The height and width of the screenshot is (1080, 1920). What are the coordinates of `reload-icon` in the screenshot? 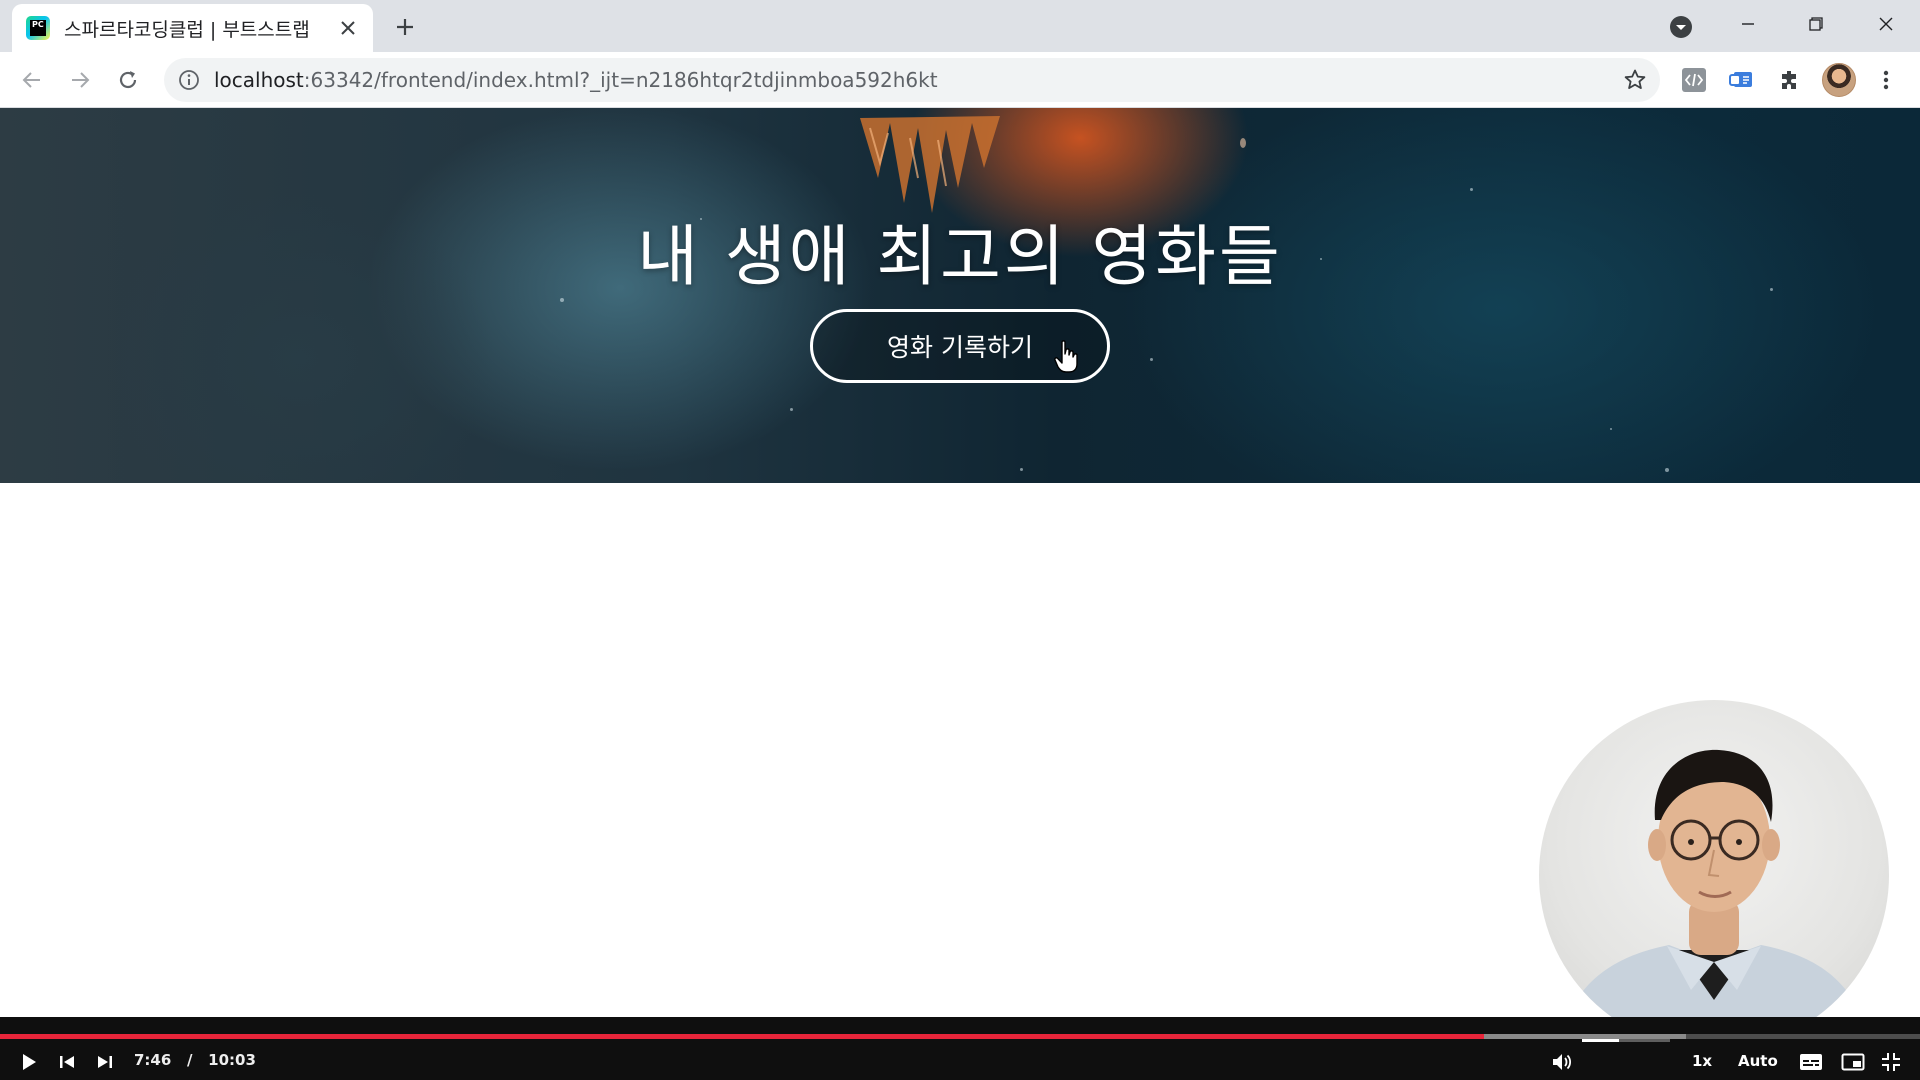 It's located at (128, 80).